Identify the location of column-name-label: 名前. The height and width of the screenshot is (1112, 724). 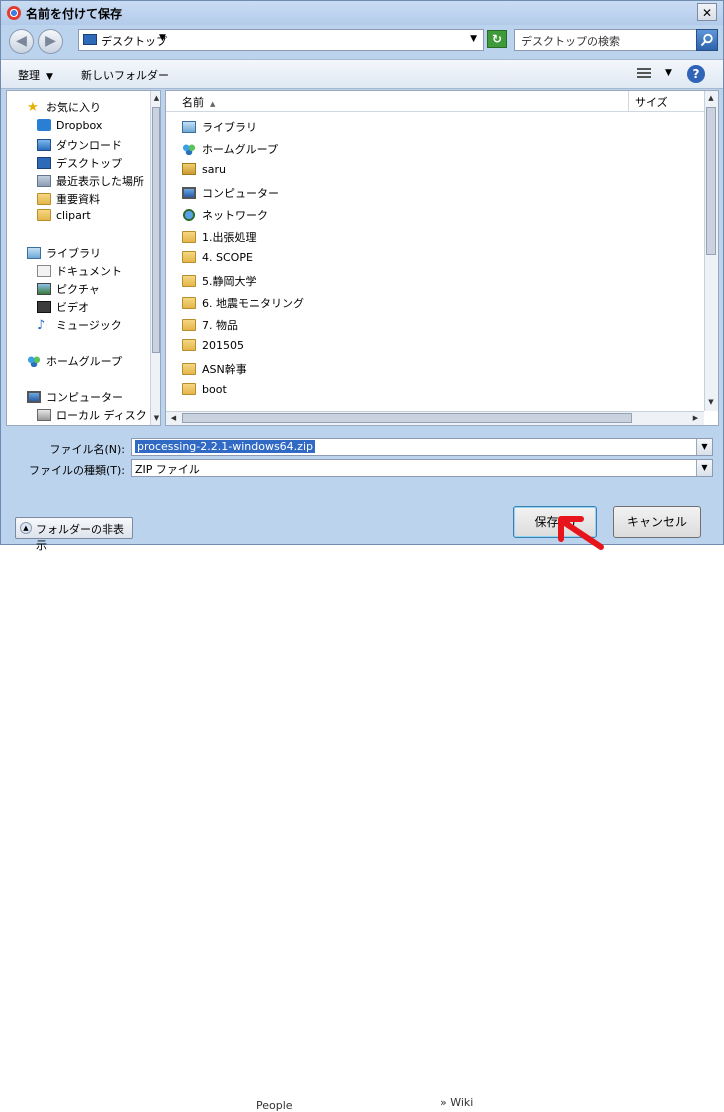
(193, 102).